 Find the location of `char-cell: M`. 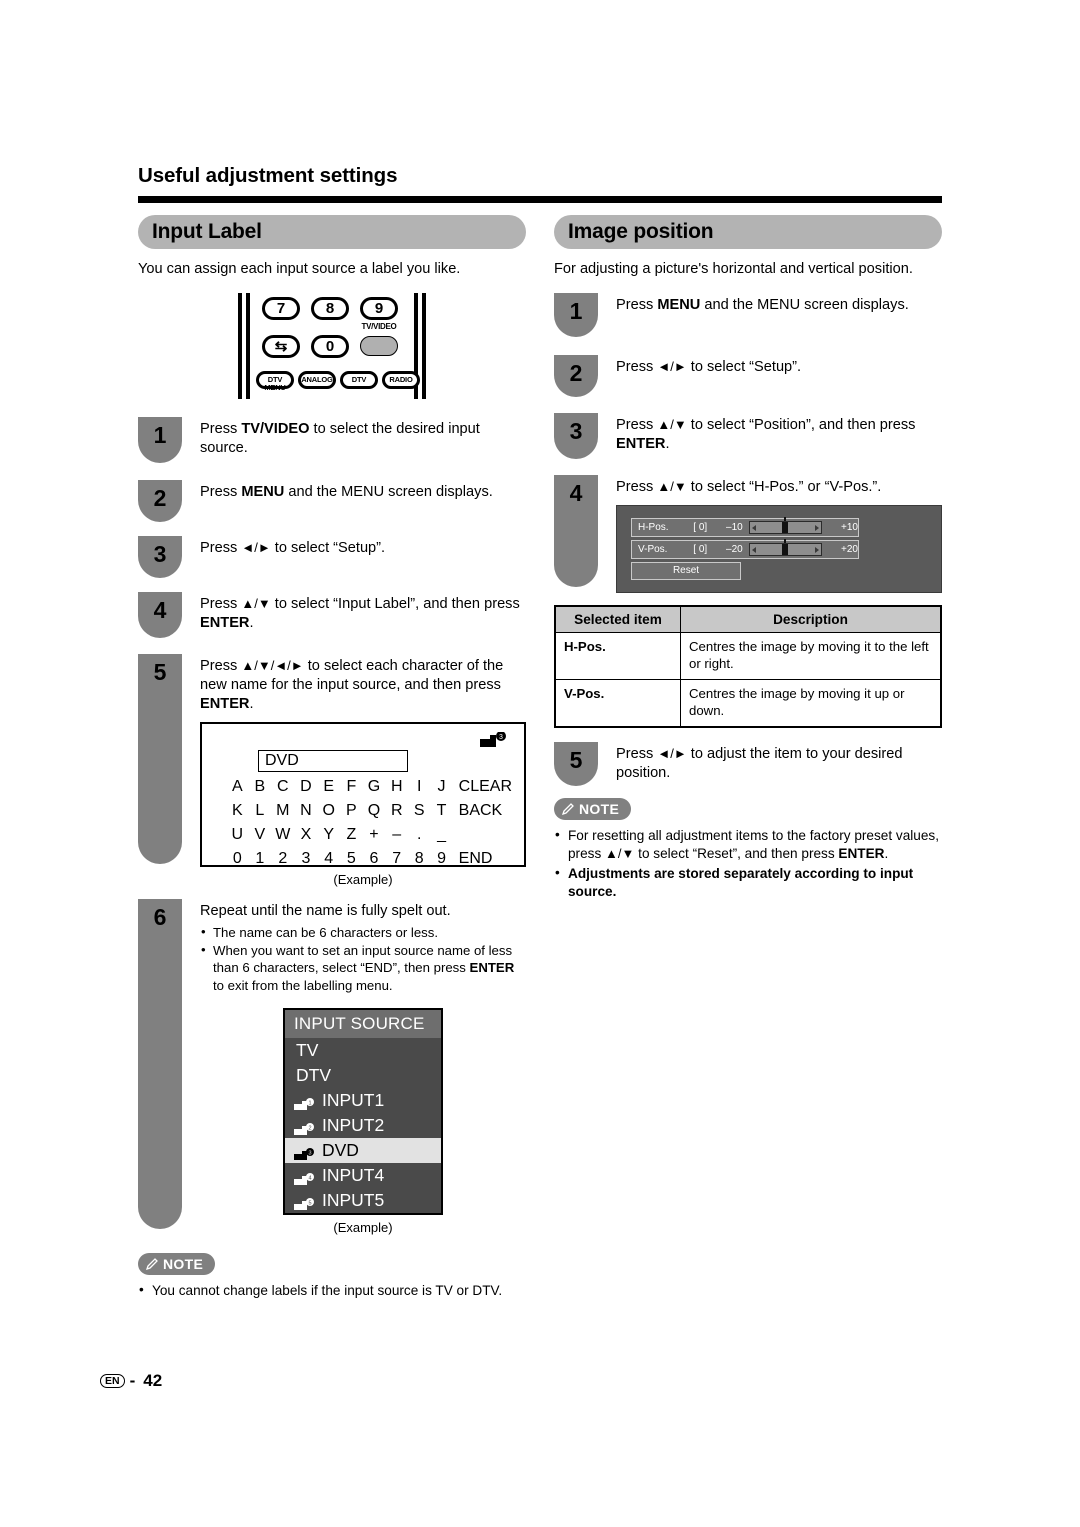

char-cell: M is located at coordinates (283, 812).